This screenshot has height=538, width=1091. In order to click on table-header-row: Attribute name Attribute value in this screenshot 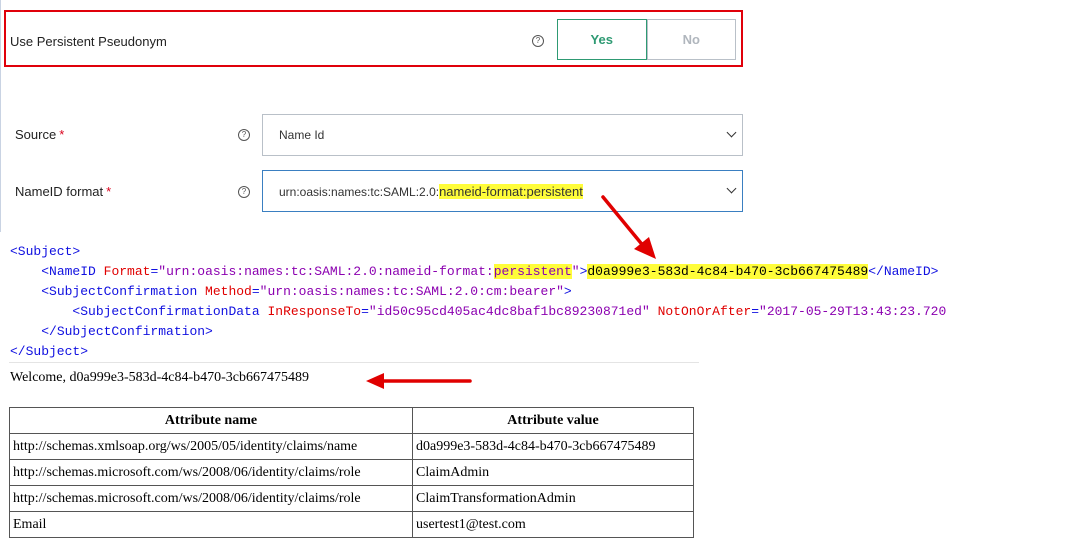, I will do `click(351, 420)`.